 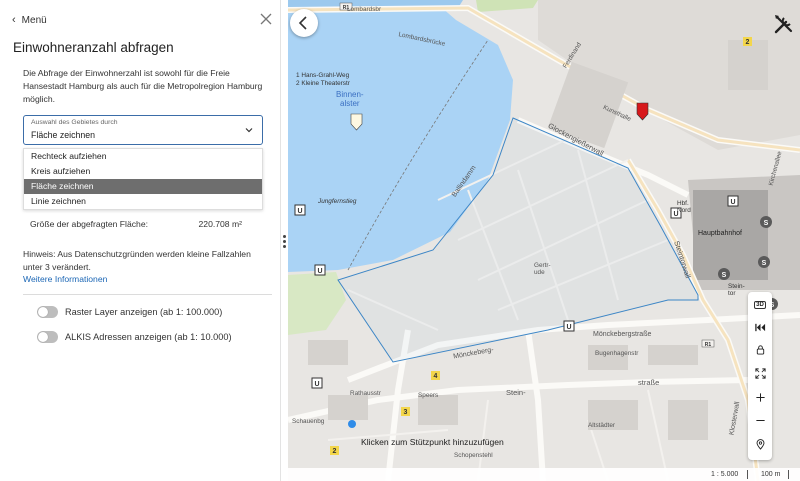 What do you see at coordinates (47, 312) in the screenshot?
I see `raster-layer-toggle` at bounding box center [47, 312].